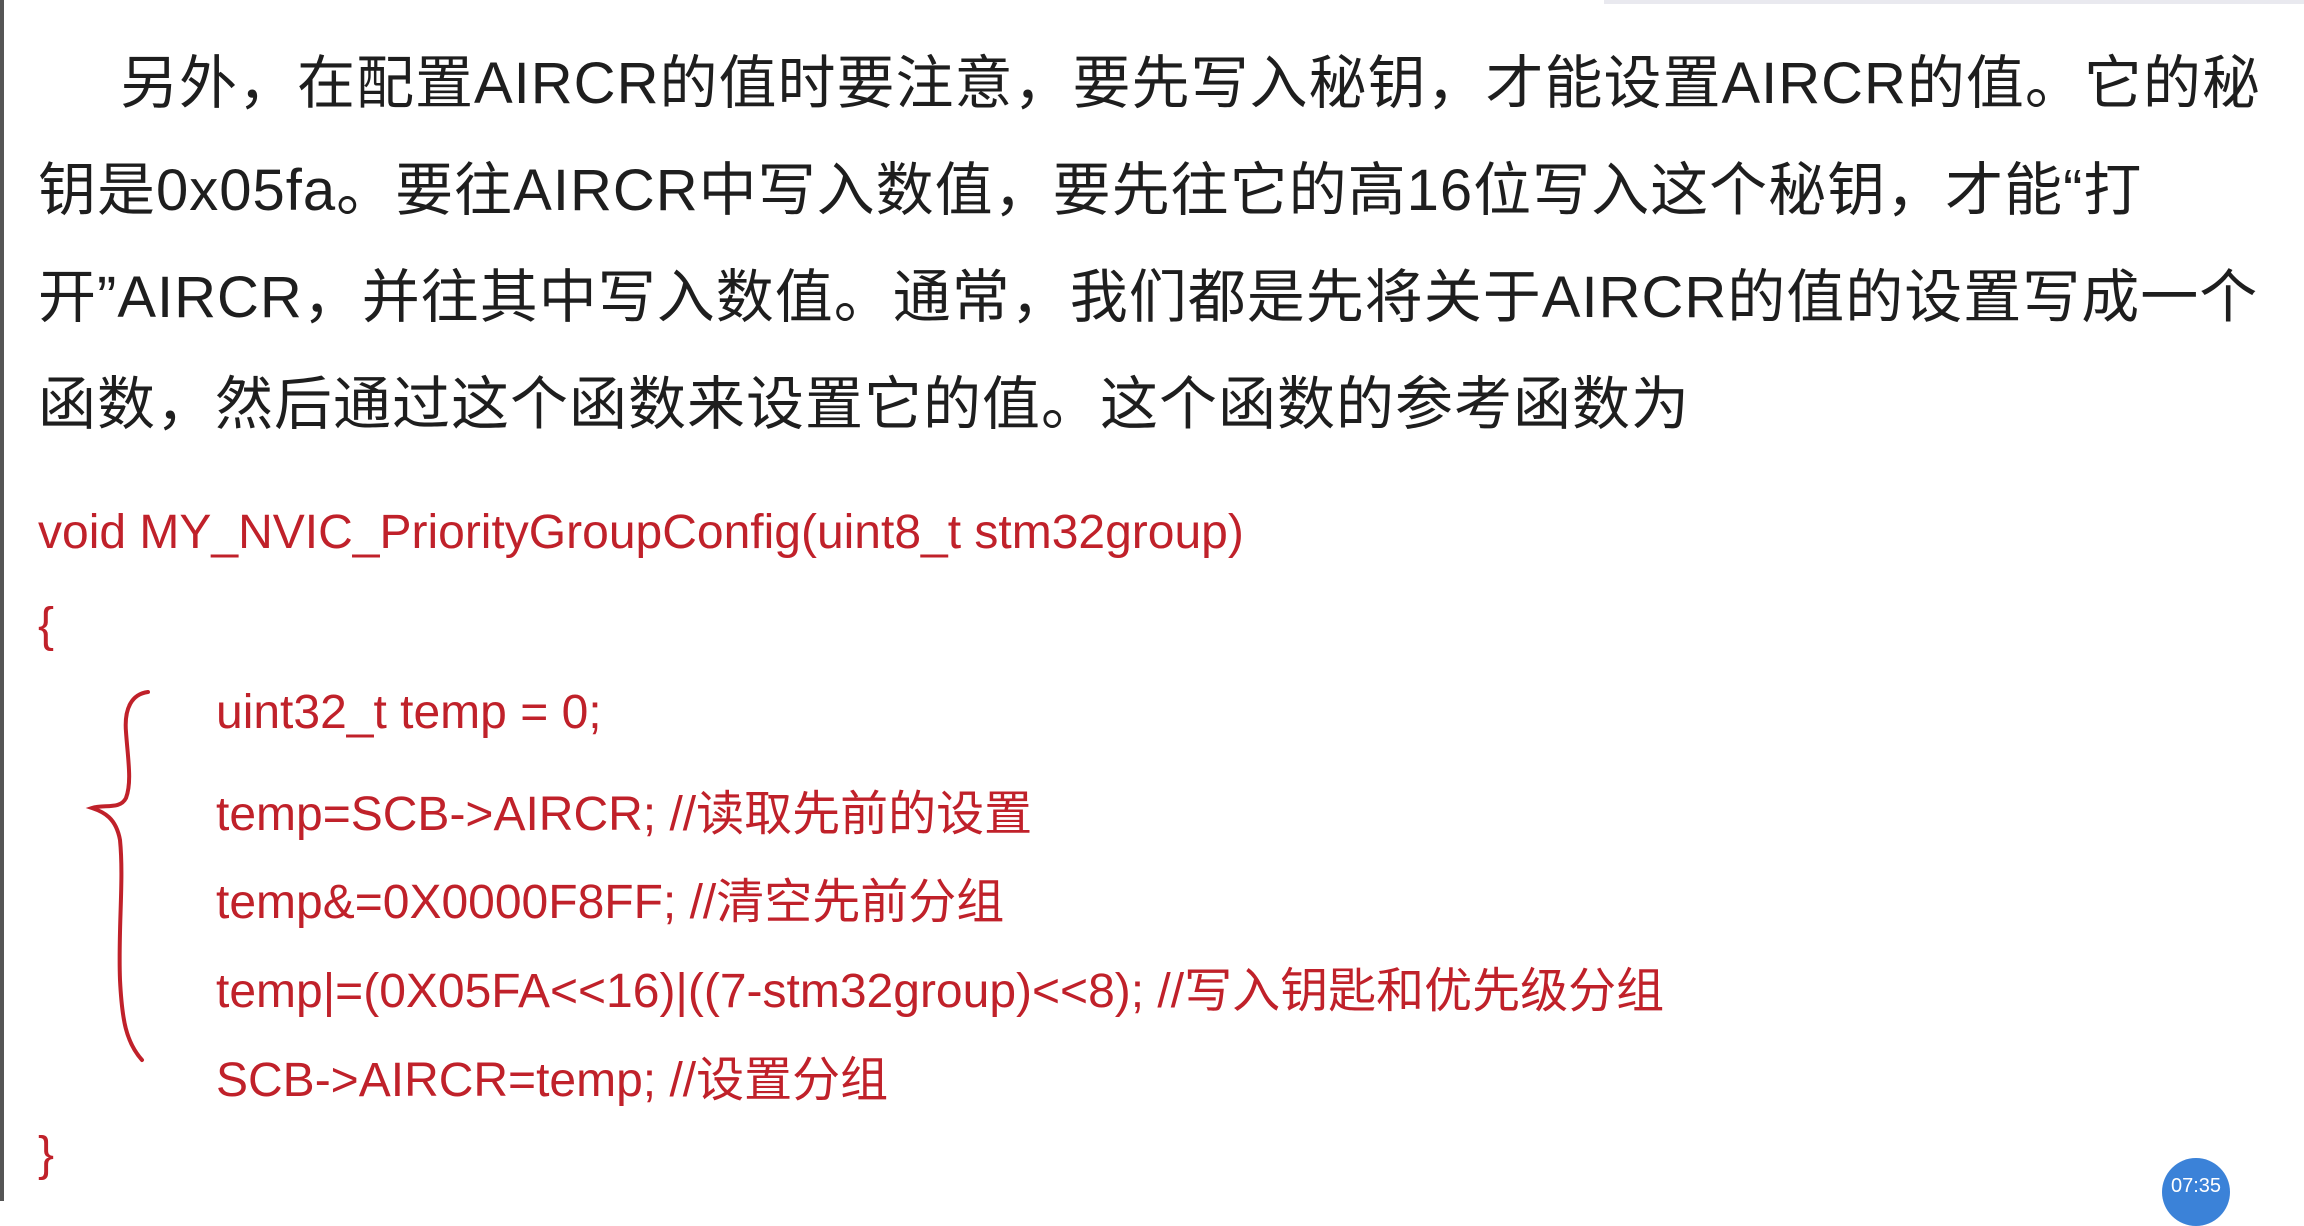 The image size is (2304, 1226). What do you see at coordinates (2229, 50) in the screenshot?
I see `bilibili-watermark-logo` at bounding box center [2229, 50].